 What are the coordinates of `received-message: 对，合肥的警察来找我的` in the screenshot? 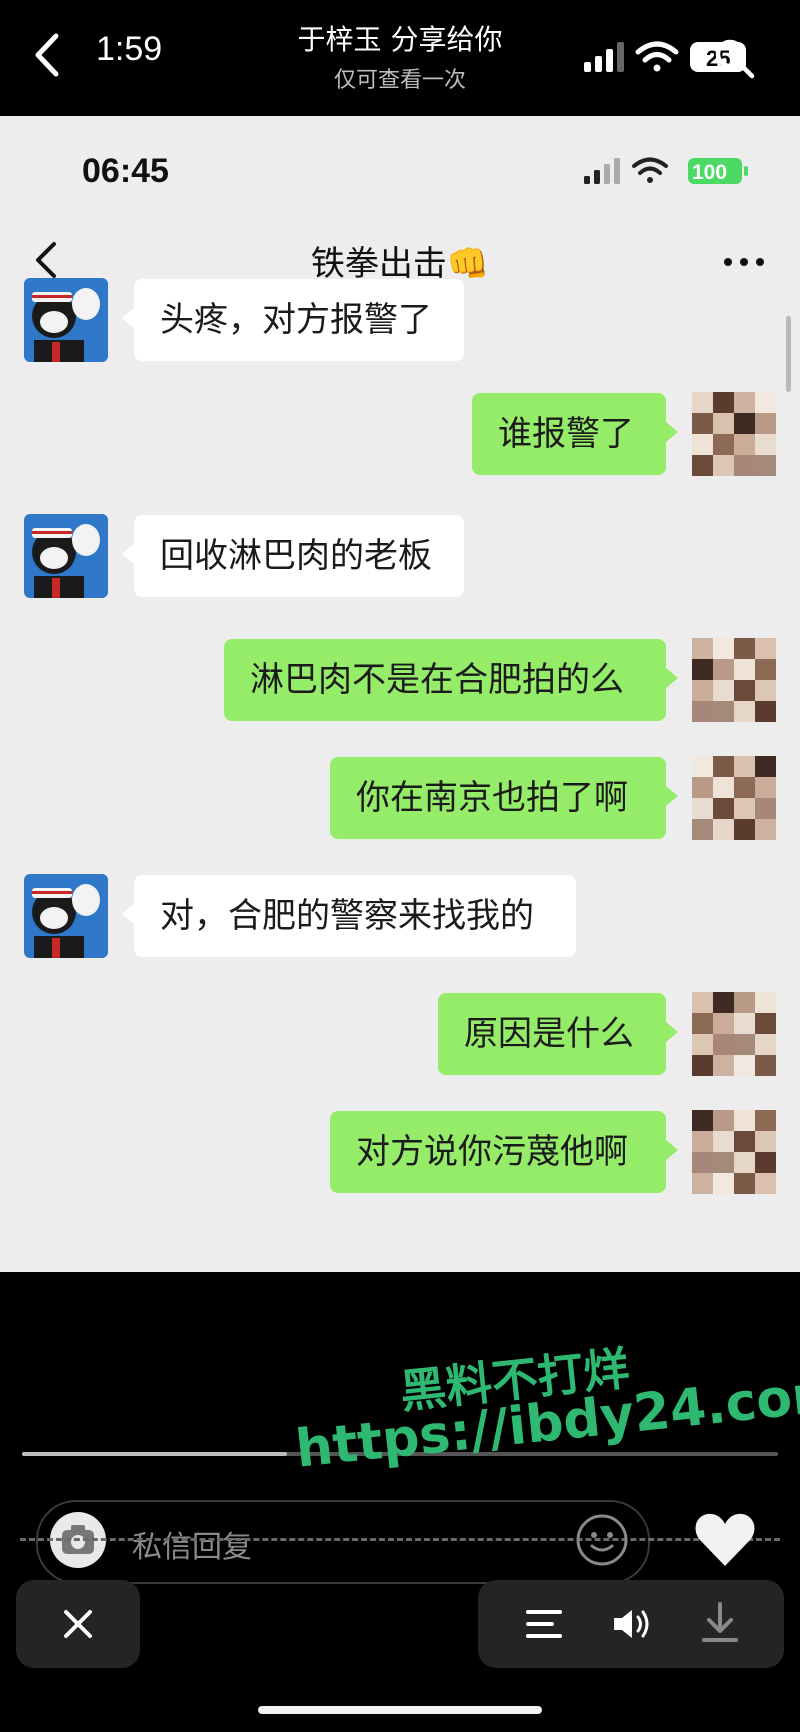 It's located at (355, 916).